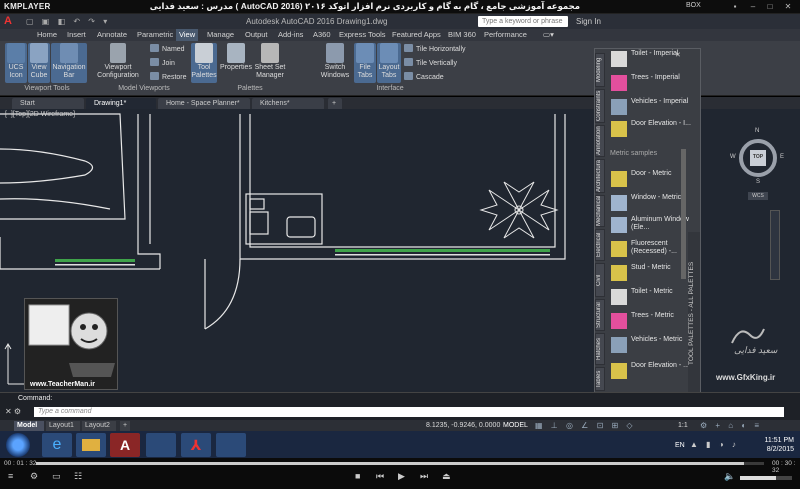  What do you see at coordinates (735, 7) in the screenshot?
I see `pin-icon: ▪` at bounding box center [735, 7].